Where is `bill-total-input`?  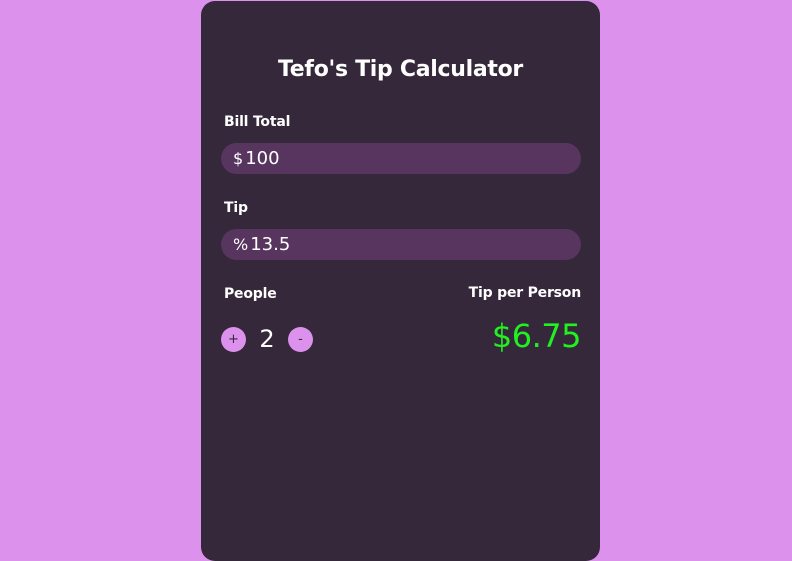 bill-total-input is located at coordinates (395, 158).